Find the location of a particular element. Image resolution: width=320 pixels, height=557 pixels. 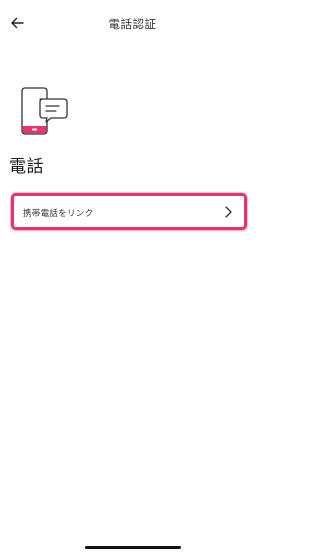

home-indicator is located at coordinates (133, 547).